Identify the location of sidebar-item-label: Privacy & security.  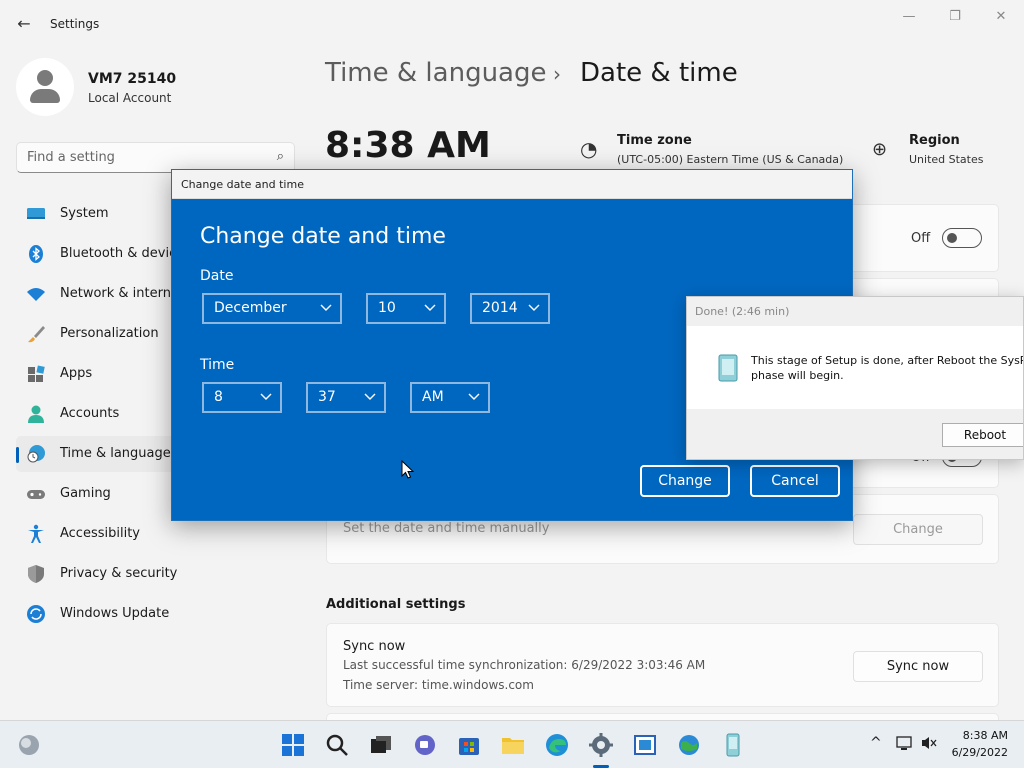
(119, 573).